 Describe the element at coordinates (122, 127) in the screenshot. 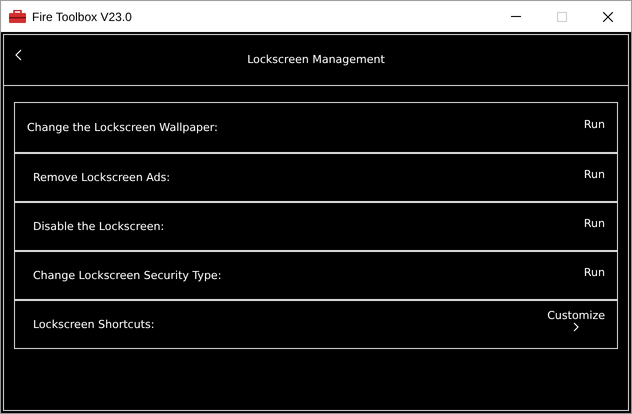

I see `option-label: Change the Lockscreen Wallpaper:` at that location.